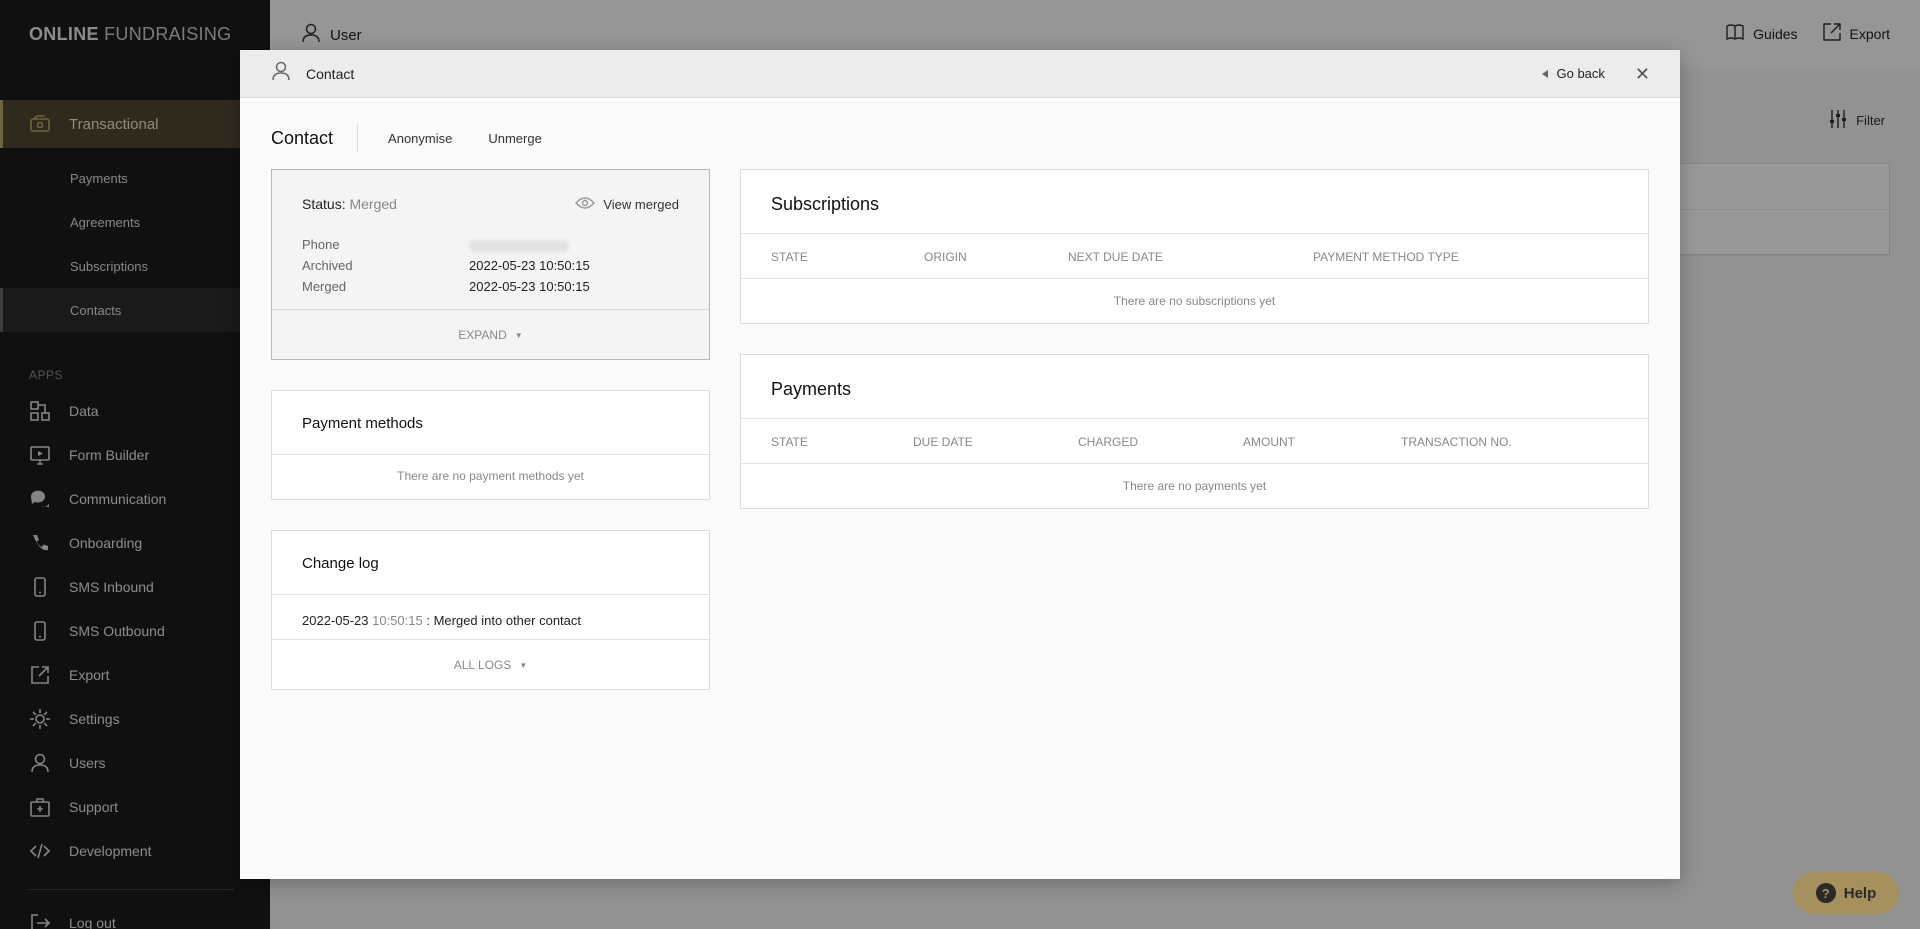  Describe the element at coordinates (420, 138) in the screenshot. I see `anonymise-button: Anonymise` at that location.